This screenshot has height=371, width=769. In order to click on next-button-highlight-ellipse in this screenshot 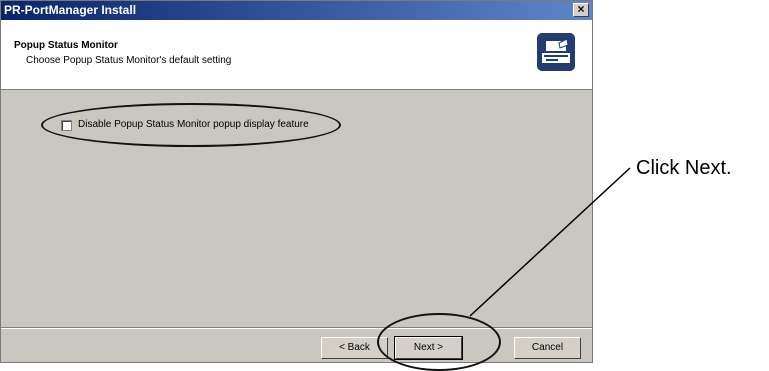, I will do `click(439, 342)`.